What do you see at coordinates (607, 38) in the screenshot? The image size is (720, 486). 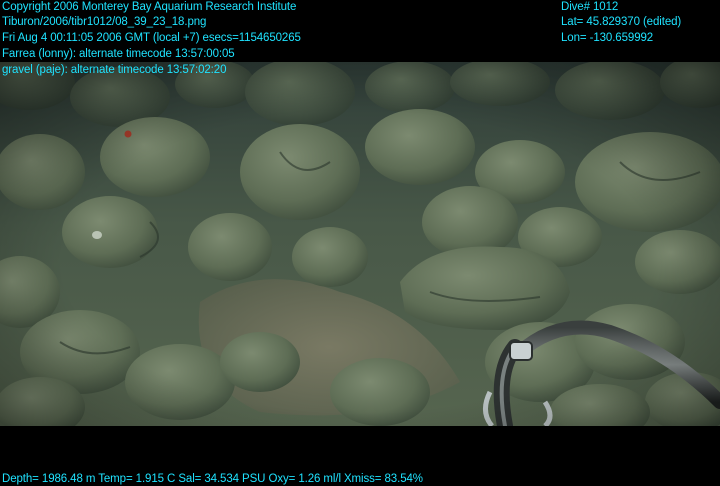 I see `longitude-text: Lon= -130.659992` at bounding box center [607, 38].